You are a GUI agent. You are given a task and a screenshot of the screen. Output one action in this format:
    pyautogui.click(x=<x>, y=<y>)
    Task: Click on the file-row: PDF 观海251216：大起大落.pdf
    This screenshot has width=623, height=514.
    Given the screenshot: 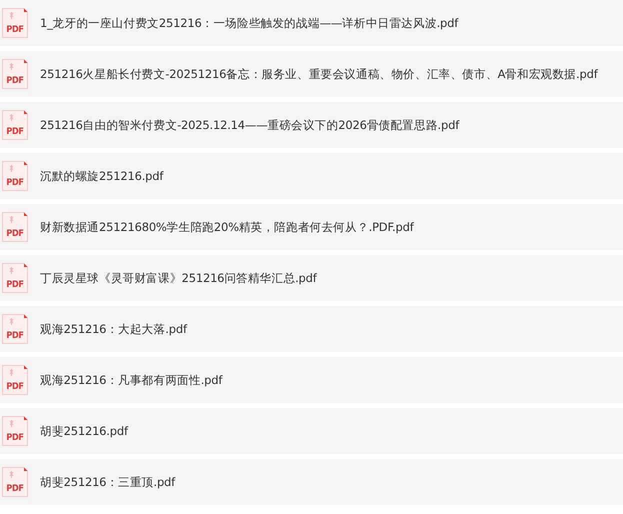 What is the action you would take?
    pyautogui.click(x=311, y=329)
    